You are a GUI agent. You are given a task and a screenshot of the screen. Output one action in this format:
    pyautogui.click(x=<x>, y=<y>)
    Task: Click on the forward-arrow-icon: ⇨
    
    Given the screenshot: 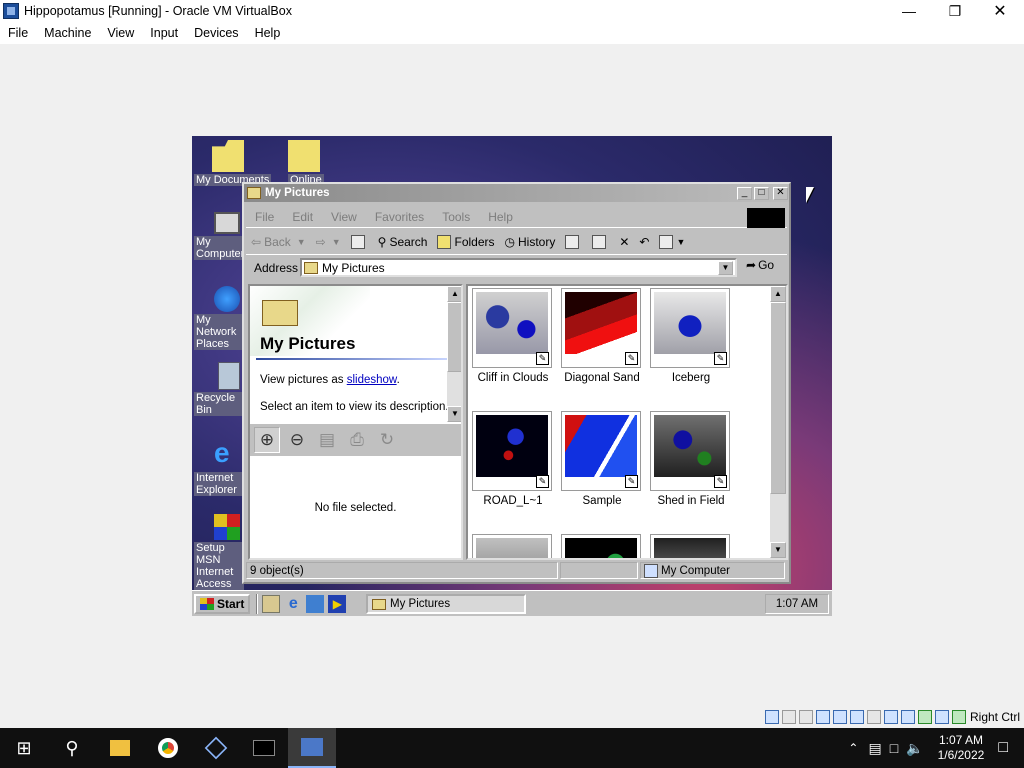 What is the action you would take?
    pyautogui.click(x=320, y=241)
    